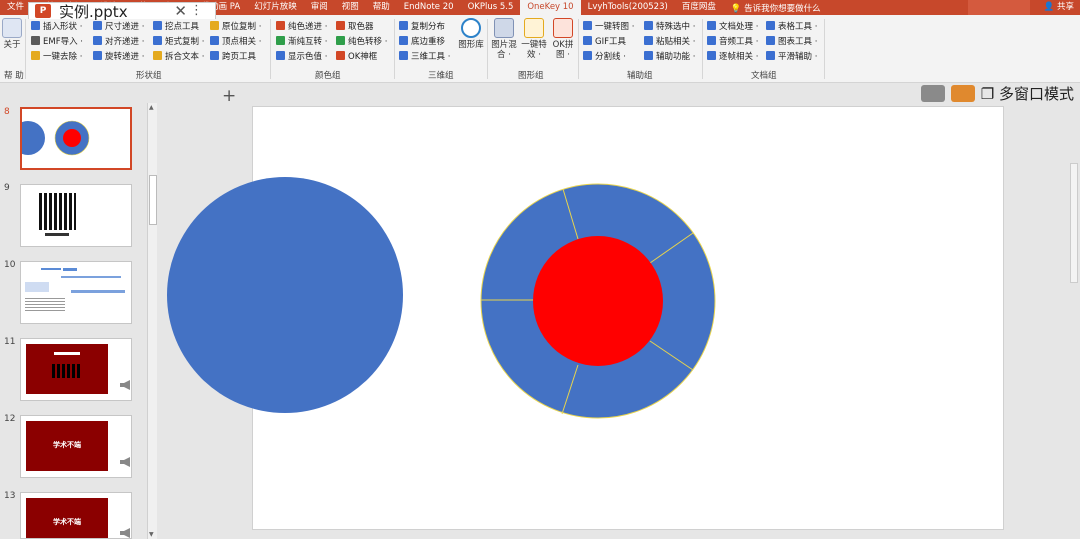 The height and width of the screenshot is (539, 1080). What do you see at coordinates (122, 11) in the screenshot?
I see `document-tab: P 实例.pptx ✕ ⋮` at bounding box center [122, 11].